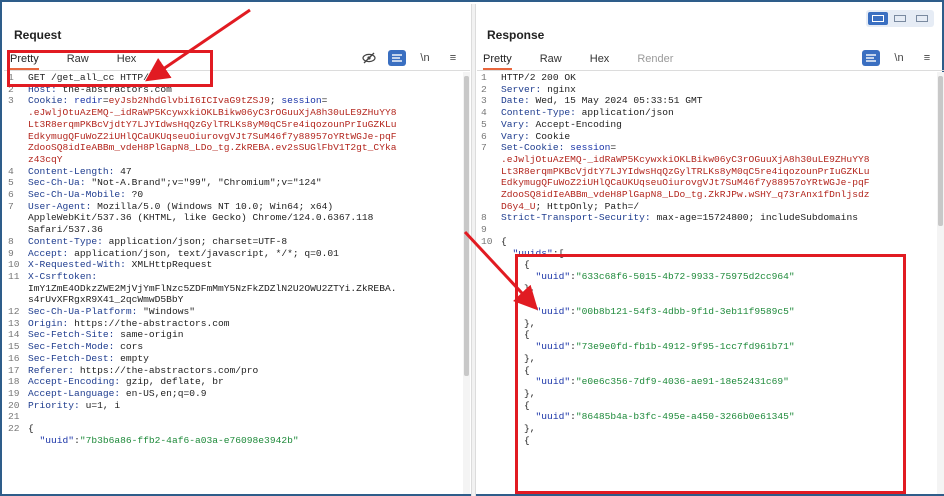 This screenshot has height=496, width=944. What do you see at coordinates (106, 300) in the screenshot?
I see `line-text: s4rUvXFRgxR9X41_2qcWmwD5BbY` at bounding box center [106, 300].